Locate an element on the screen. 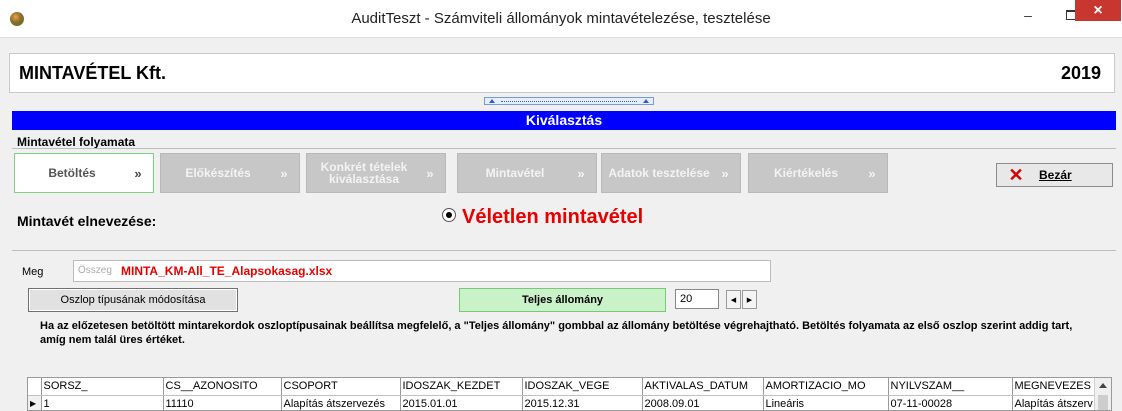 This screenshot has width=1122, height=411. grid-cell: 2008.09.01 is located at coordinates (703, 402).